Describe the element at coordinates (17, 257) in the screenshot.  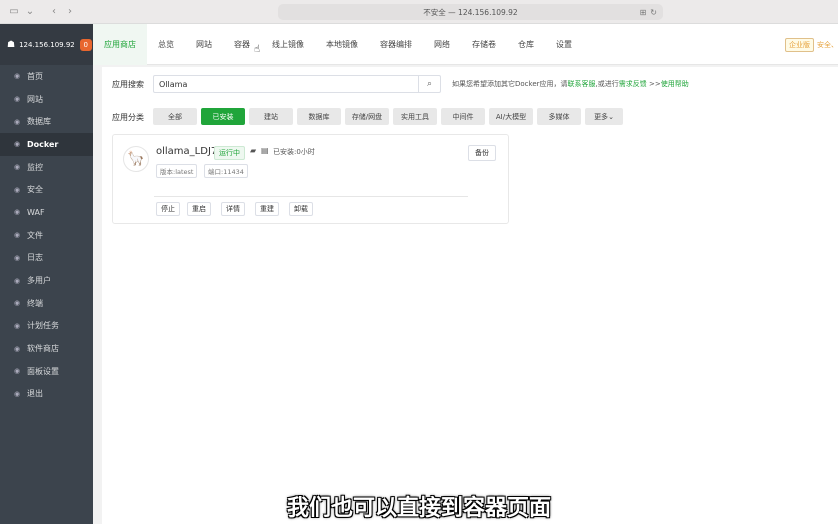
I see `log-icon: ◉` at that location.